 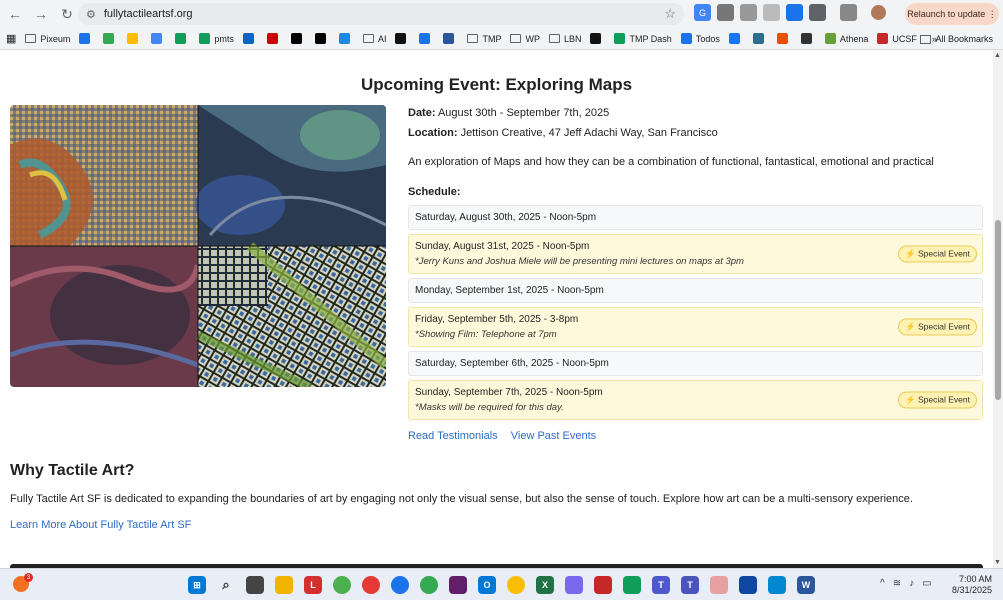 What do you see at coordinates (400, 585) in the screenshot?
I see `zoom-icon` at bounding box center [400, 585].